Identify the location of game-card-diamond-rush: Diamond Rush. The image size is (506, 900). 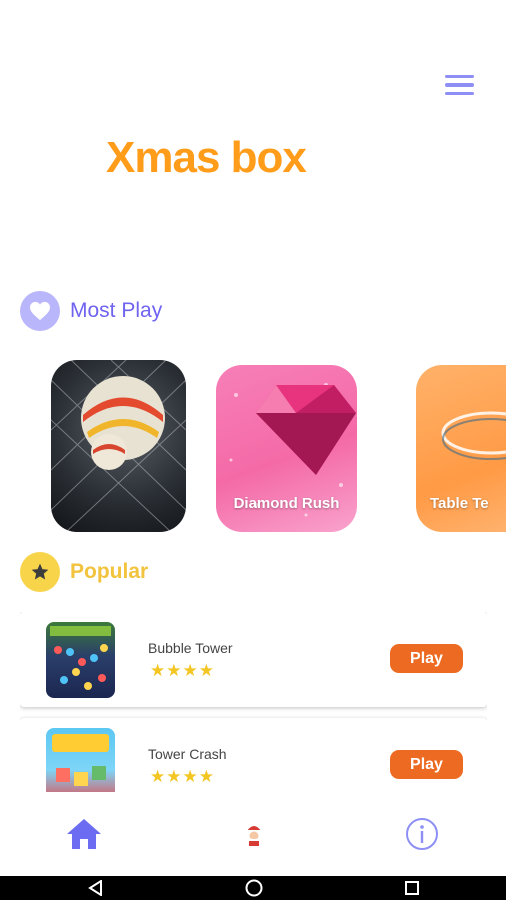
(286, 448).